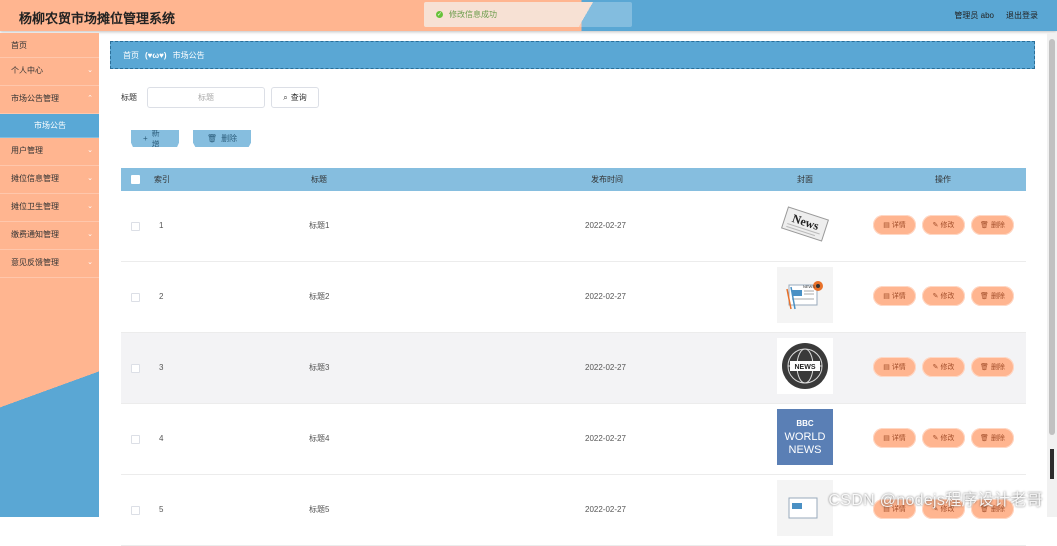 The height and width of the screenshot is (546, 1057). I want to click on col-ops: 操作, so click(943, 179).